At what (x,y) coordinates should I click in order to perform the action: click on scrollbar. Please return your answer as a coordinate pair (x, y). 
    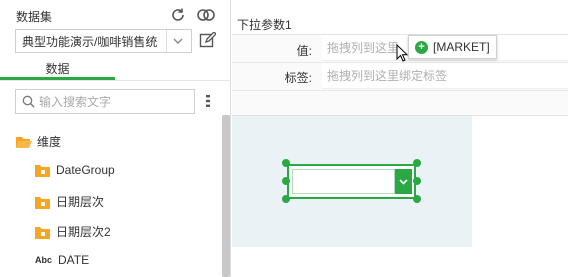
    Looking at the image, I should click on (226, 196).